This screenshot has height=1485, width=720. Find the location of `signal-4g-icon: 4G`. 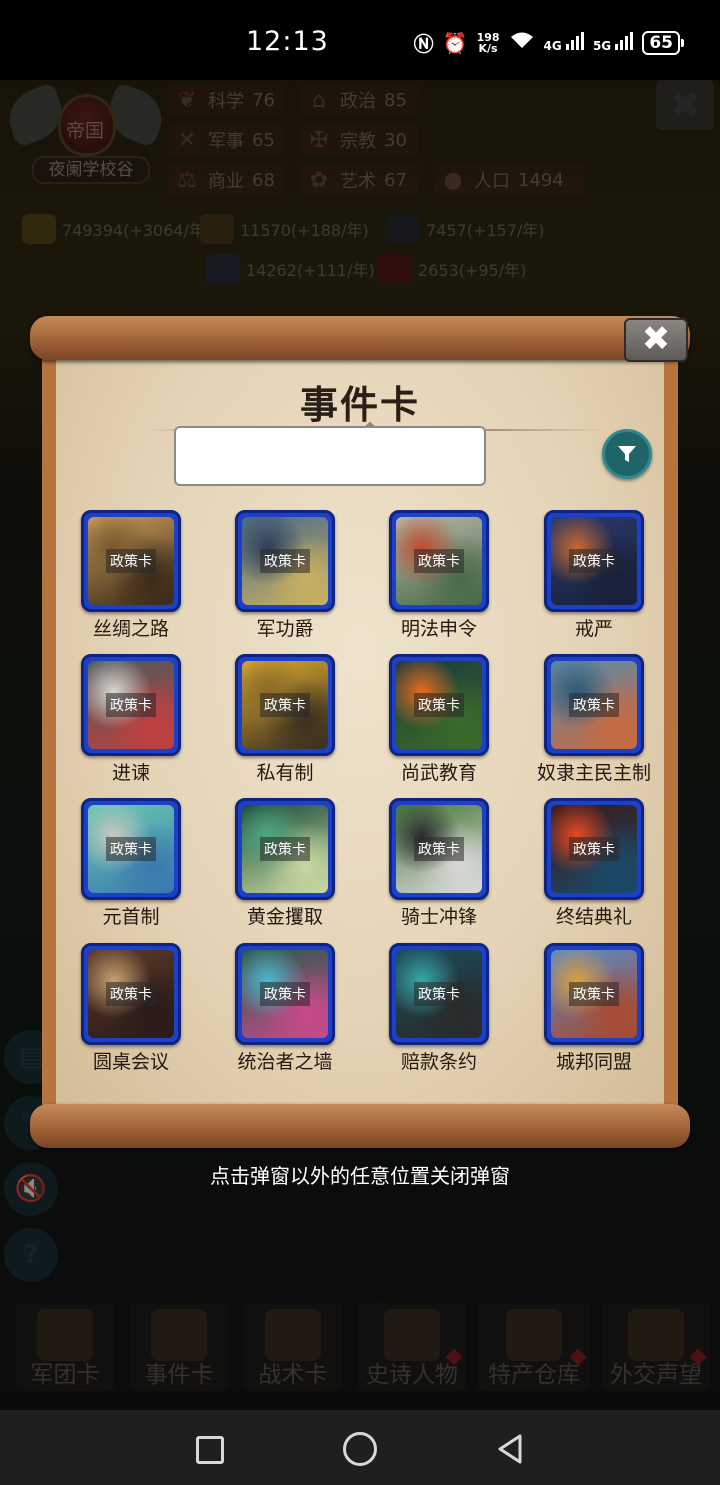

signal-4g-icon: 4G is located at coordinates (564, 42).